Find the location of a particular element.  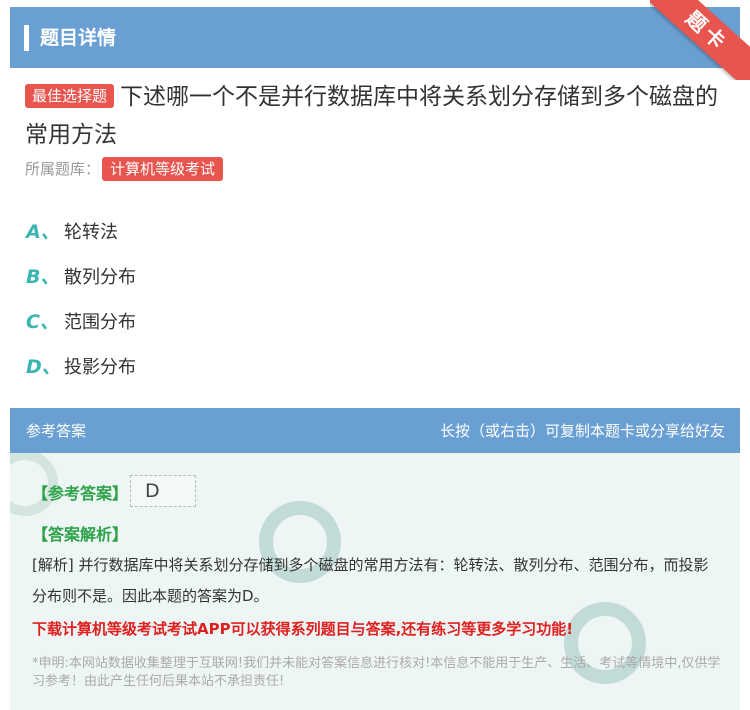

question-bank: 所属题库： 计算机等级考试 is located at coordinates (124, 169).